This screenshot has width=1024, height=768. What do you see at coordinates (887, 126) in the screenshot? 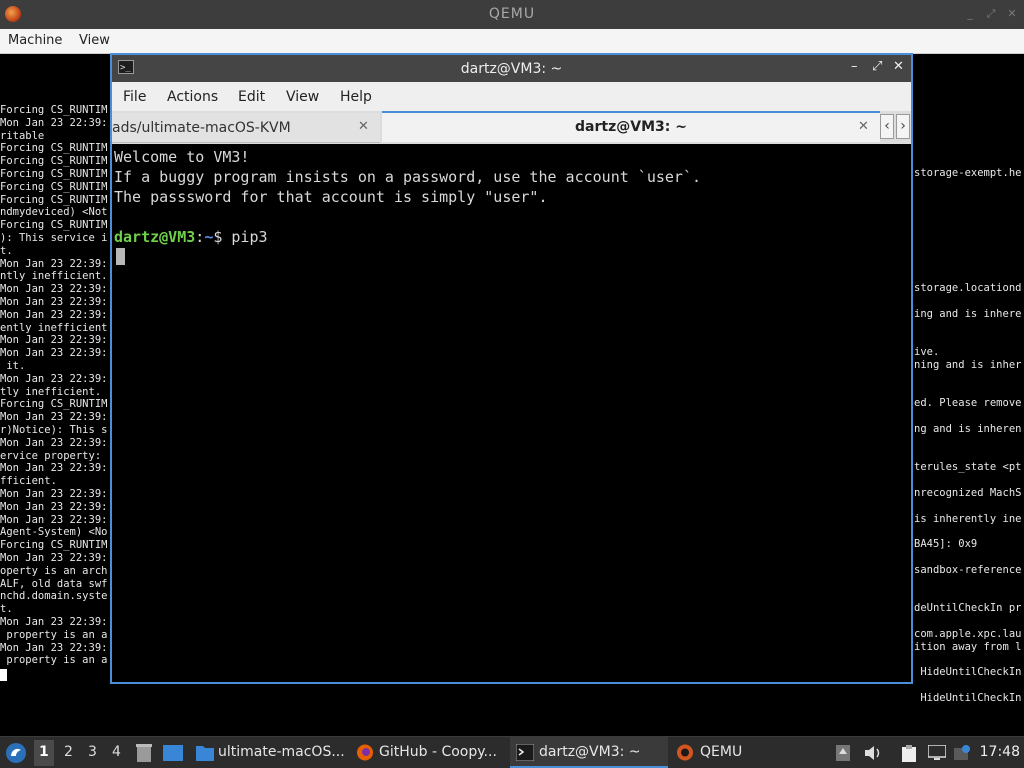
I see `tab-scroll-left-icon: ‹` at bounding box center [887, 126].